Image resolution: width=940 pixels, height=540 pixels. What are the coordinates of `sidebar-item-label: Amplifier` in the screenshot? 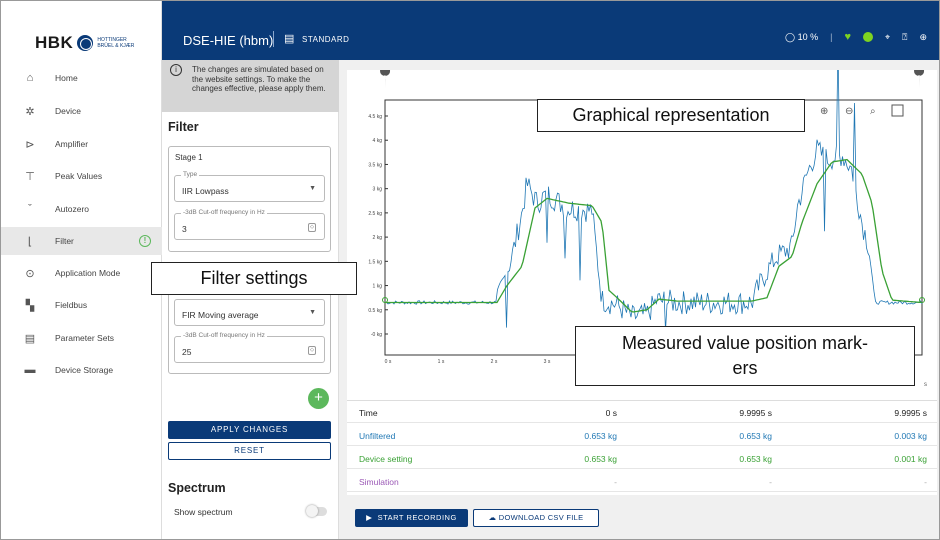 It's located at (72, 144).